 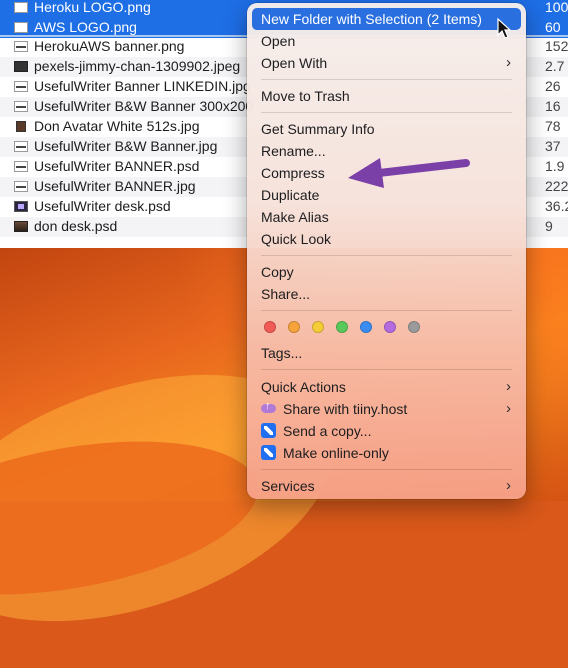 I want to click on file-name: UsefulWriter Banner LINKEDIN.jpg, so click(x=142, y=86).